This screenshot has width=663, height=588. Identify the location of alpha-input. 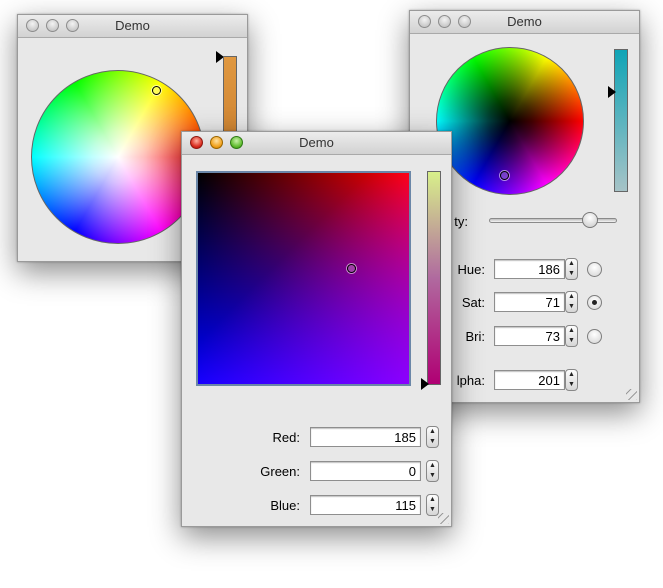
(529, 380).